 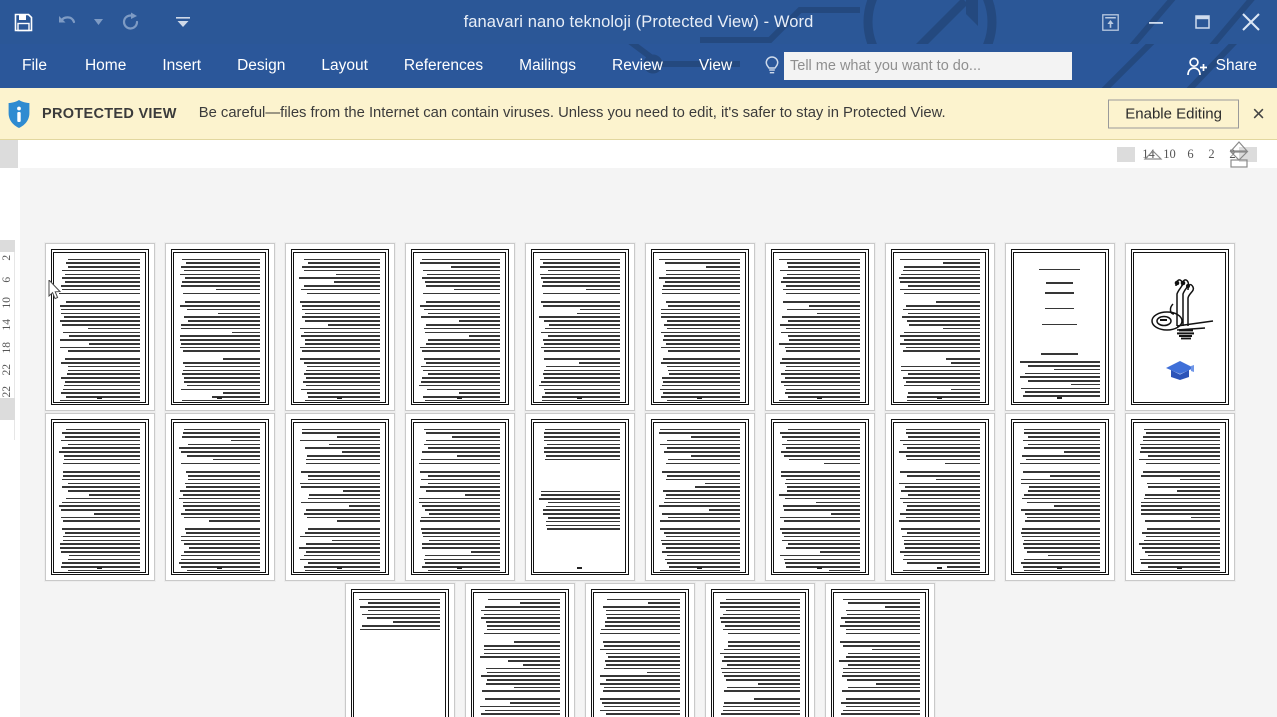 I want to click on redo-icon, so click(x=131, y=22).